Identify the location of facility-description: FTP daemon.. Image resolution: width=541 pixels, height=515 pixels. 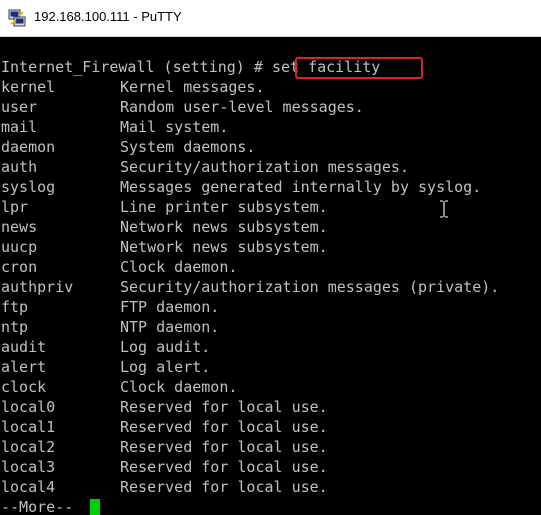
(170, 307).